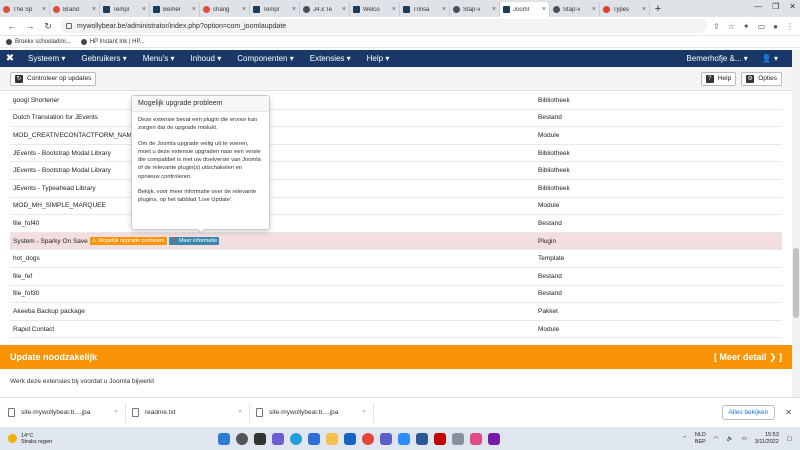 The image size is (800, 450). Describe the element at coordinates (758, 6) in the screenshot. I see `minimize-icon: —` at that location.